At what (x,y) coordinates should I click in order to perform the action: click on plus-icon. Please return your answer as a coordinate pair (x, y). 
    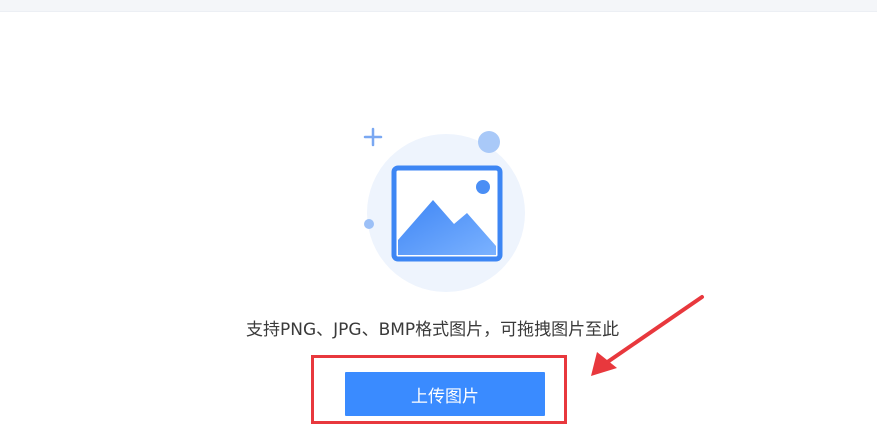
    Looking at the image, I should click on (373, 137).